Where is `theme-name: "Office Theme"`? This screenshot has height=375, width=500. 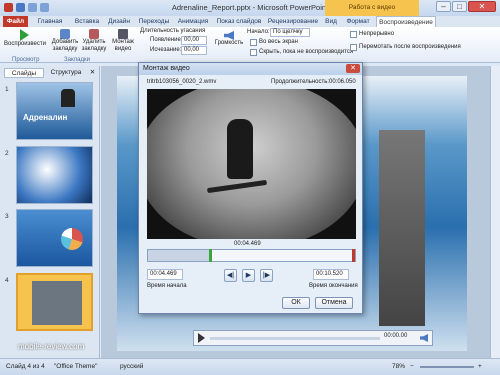 theme-name: "Office Theme" is located at coordinates (76, 366).